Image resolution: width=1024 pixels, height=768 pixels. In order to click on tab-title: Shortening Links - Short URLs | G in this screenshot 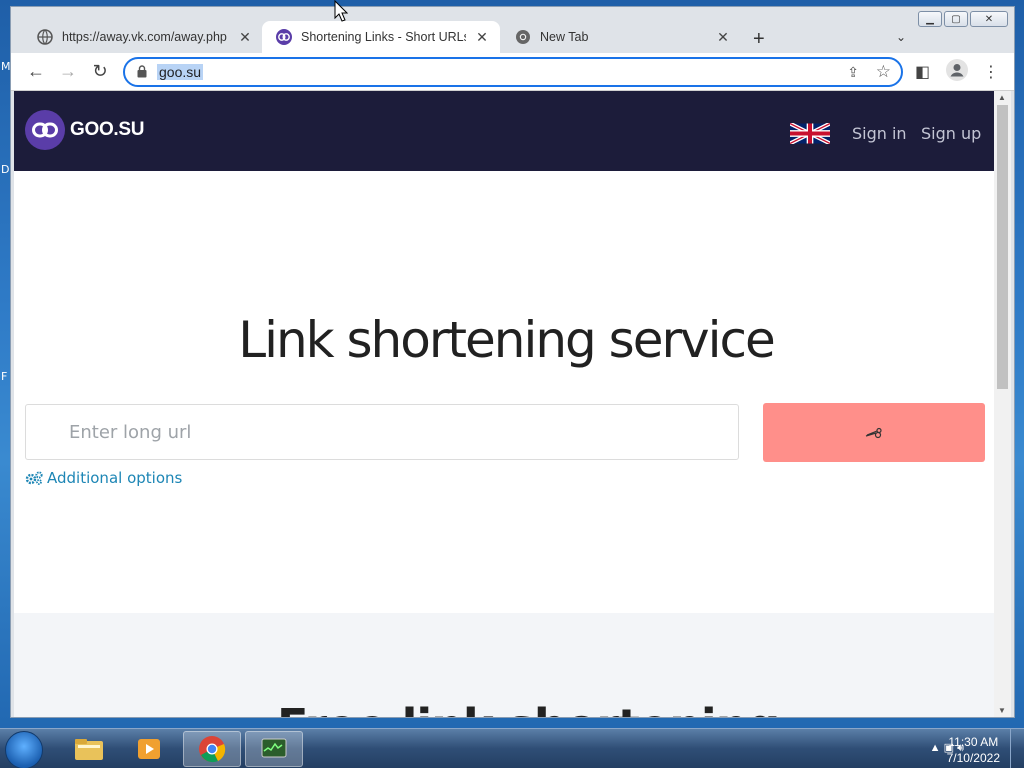, I will do `click(383, 37)`.